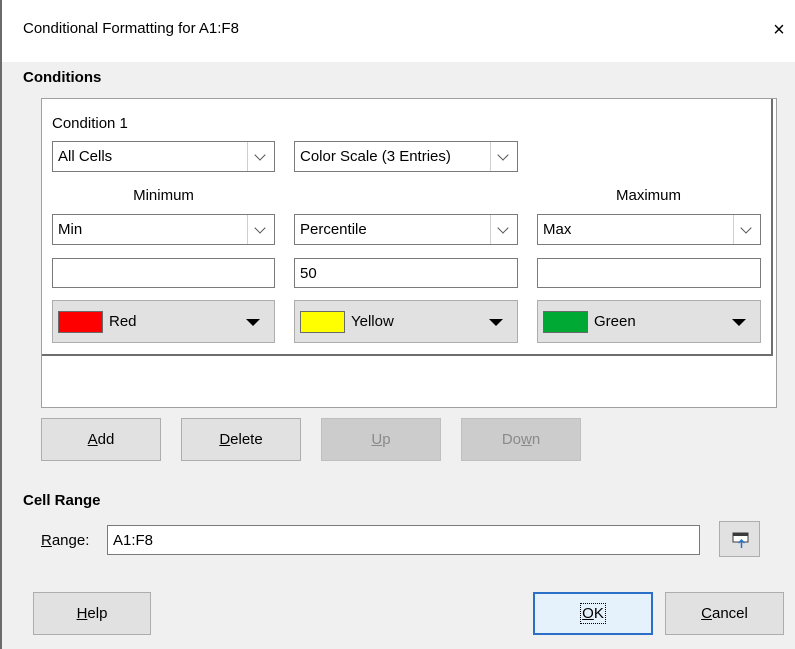 The width and height of the screenshot is (795, 649). What do you see at coordinates (406, 229) in the screenshot?
I see `middle-mode-select: Percentile` at bounding box center [406, 229].